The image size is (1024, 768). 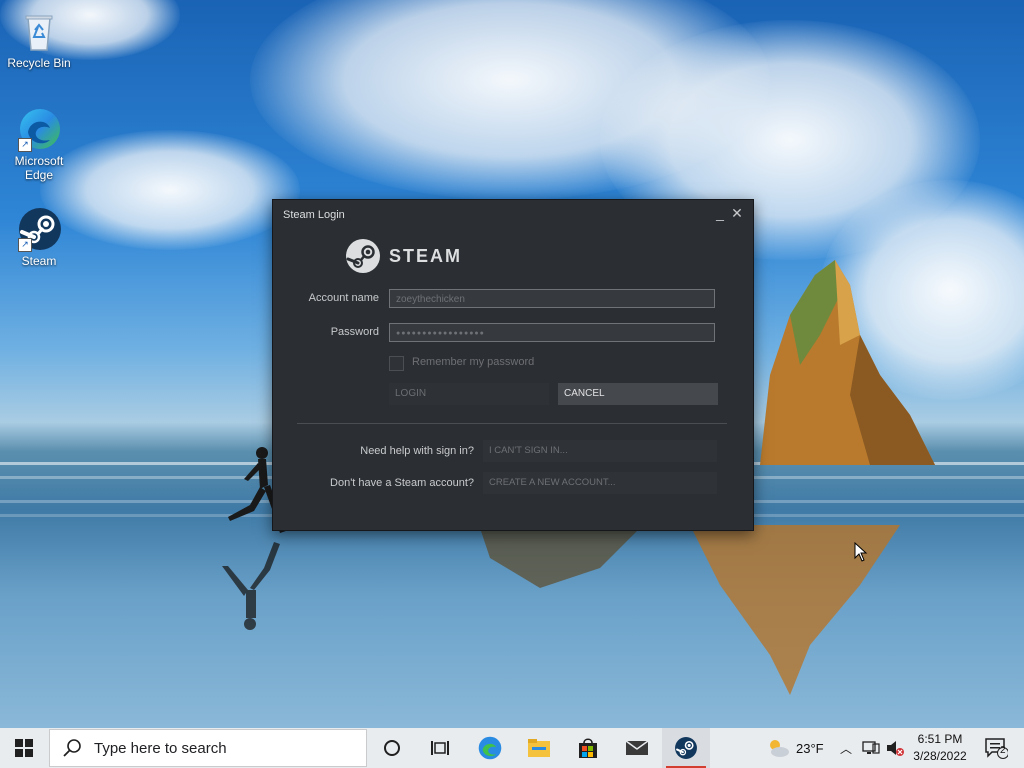 I want to click on account-name-input: zoeythechicken, so click(x=552, y=298).